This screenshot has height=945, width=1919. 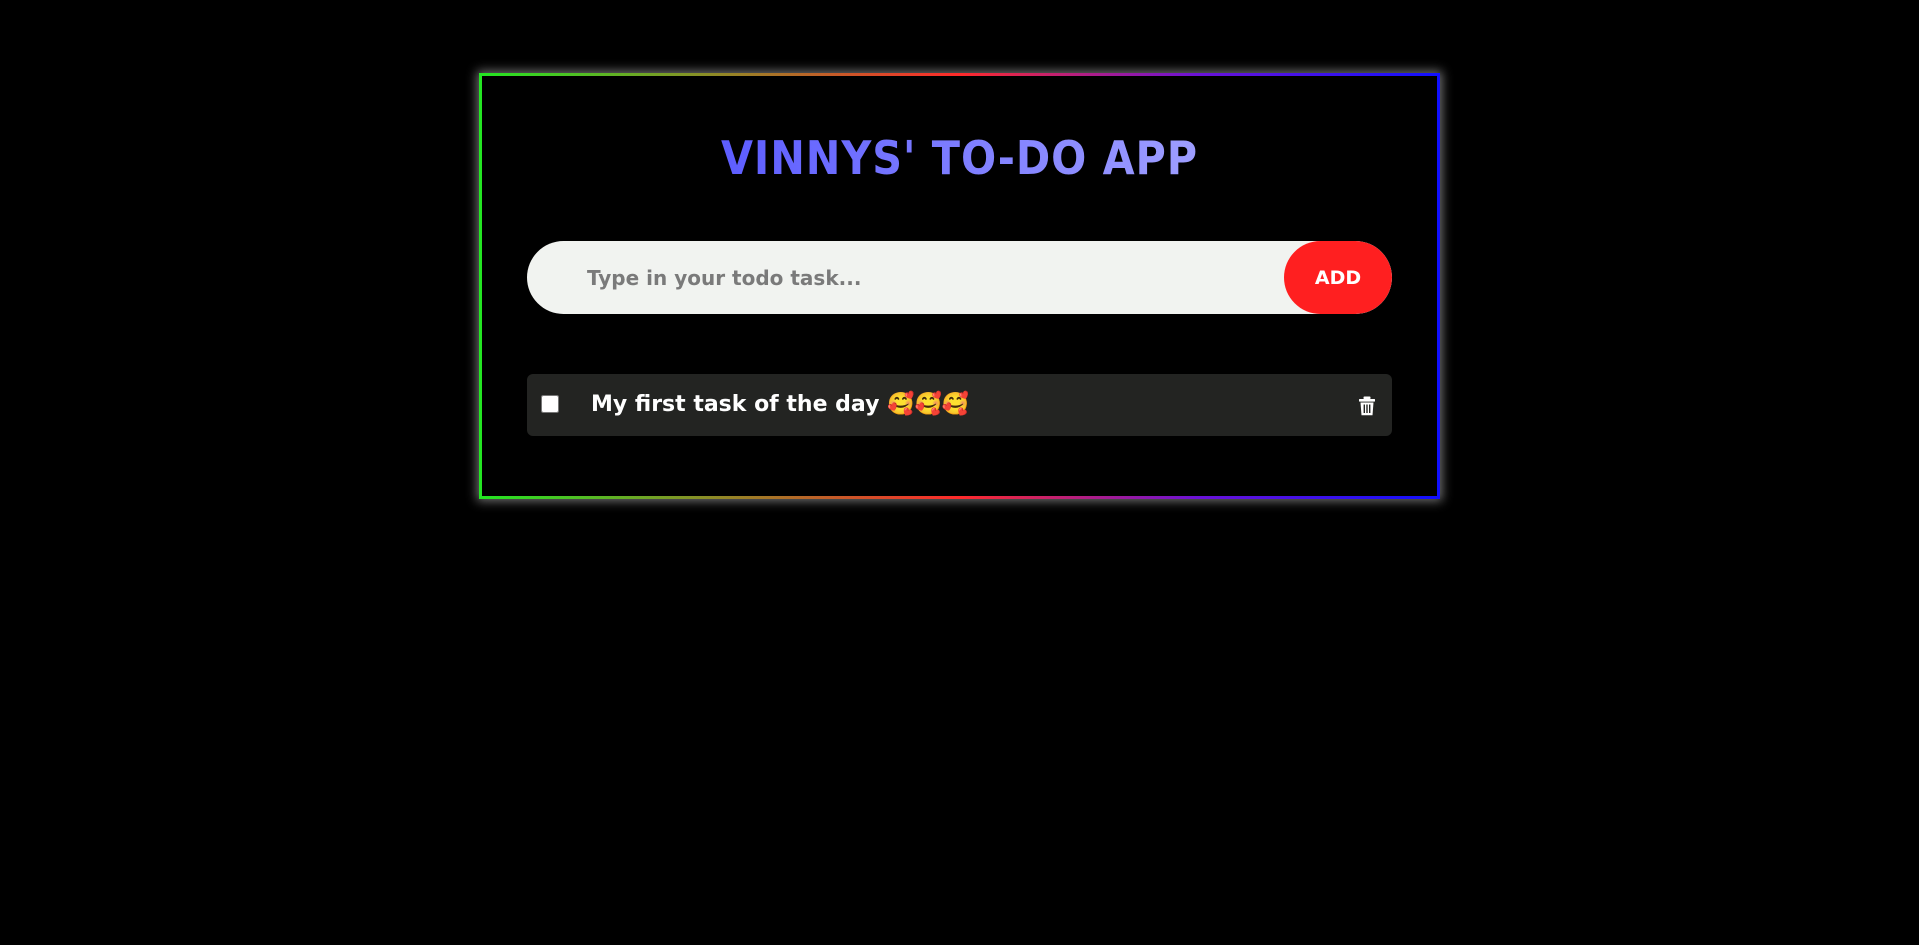 I want to click on todo-form: ADD, so click(x=959, y=277).